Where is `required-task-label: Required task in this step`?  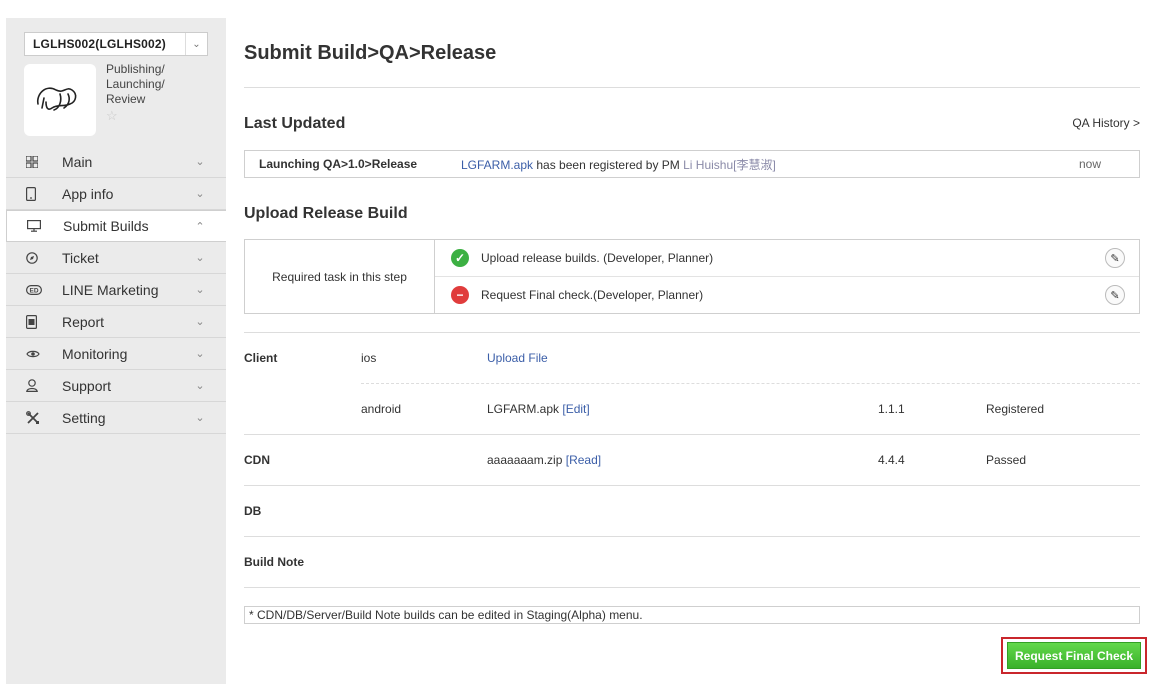
required-task-label: Required task in this step is located at coordinates (340, 276).